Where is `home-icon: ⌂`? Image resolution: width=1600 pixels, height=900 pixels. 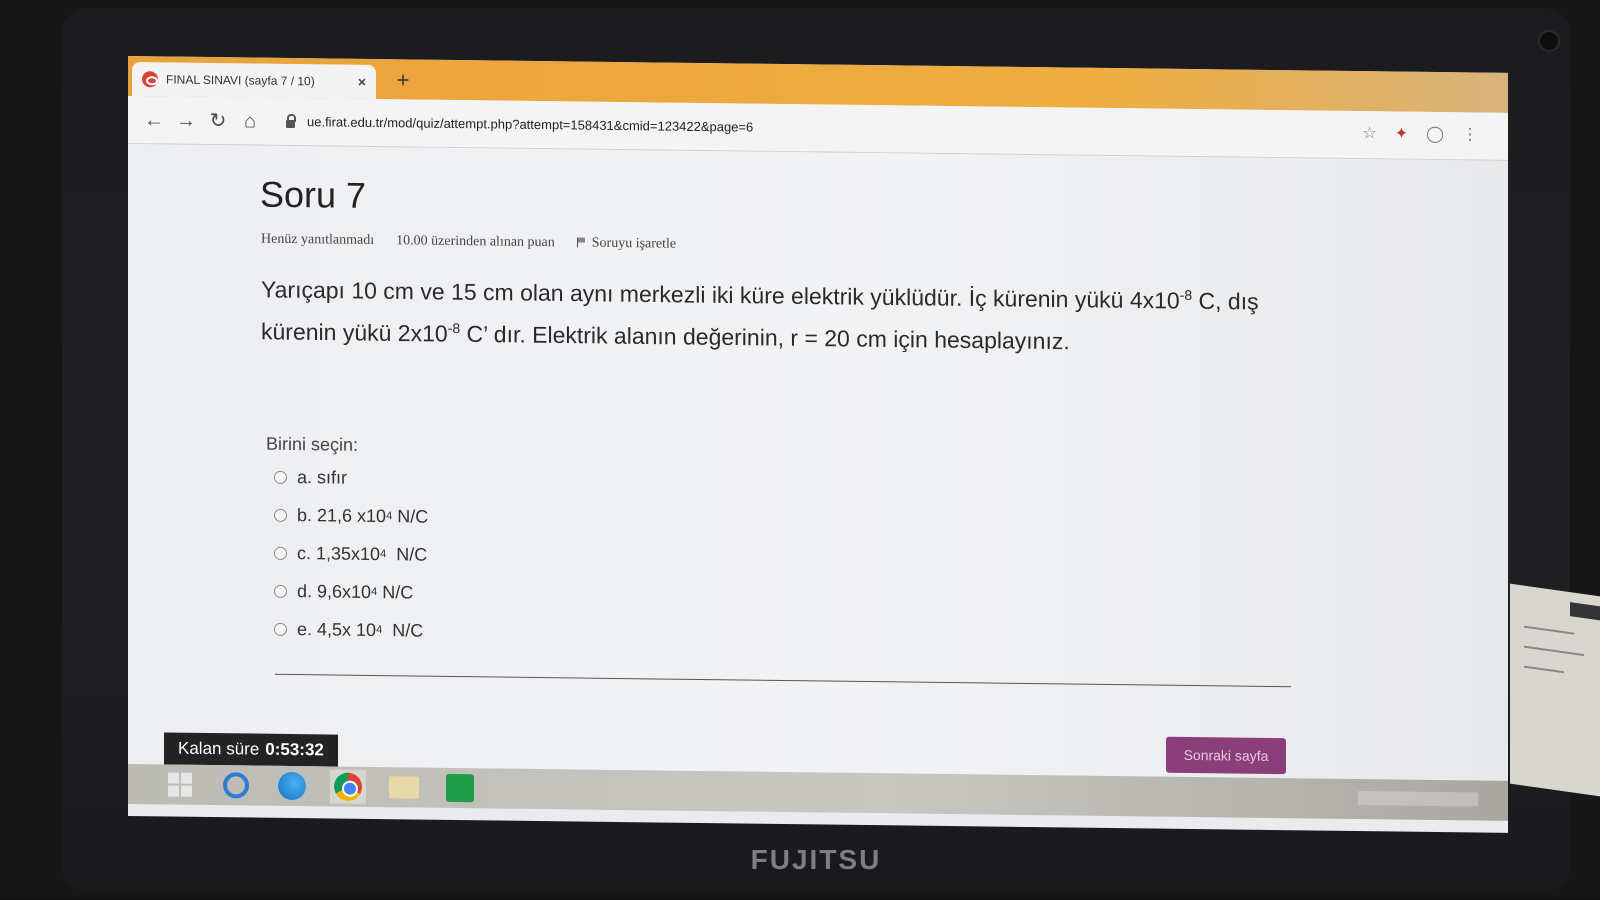
home-icon: ⌂ is located at coordinates (250, 121).